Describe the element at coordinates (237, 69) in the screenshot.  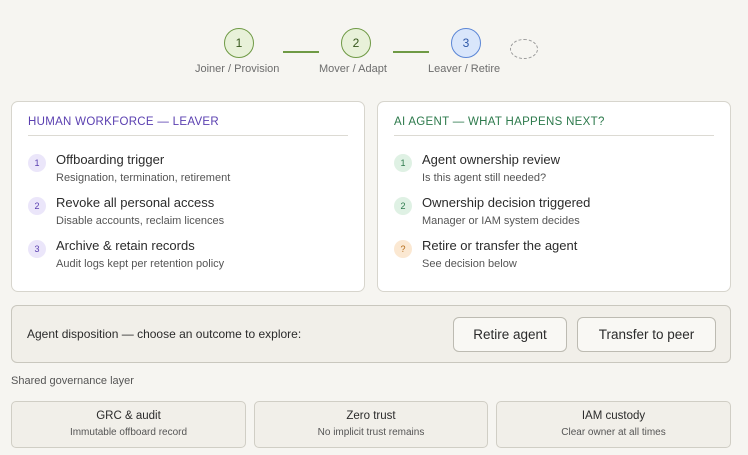
I see `step-1-label: Joiner / Provision` at that location.